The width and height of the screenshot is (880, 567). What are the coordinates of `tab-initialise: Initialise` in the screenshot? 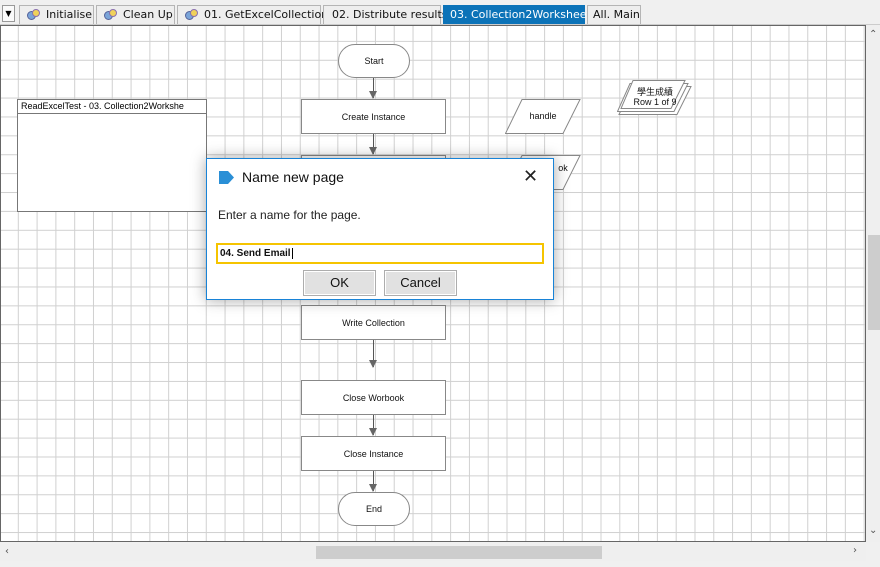 It's located at (56, 14).